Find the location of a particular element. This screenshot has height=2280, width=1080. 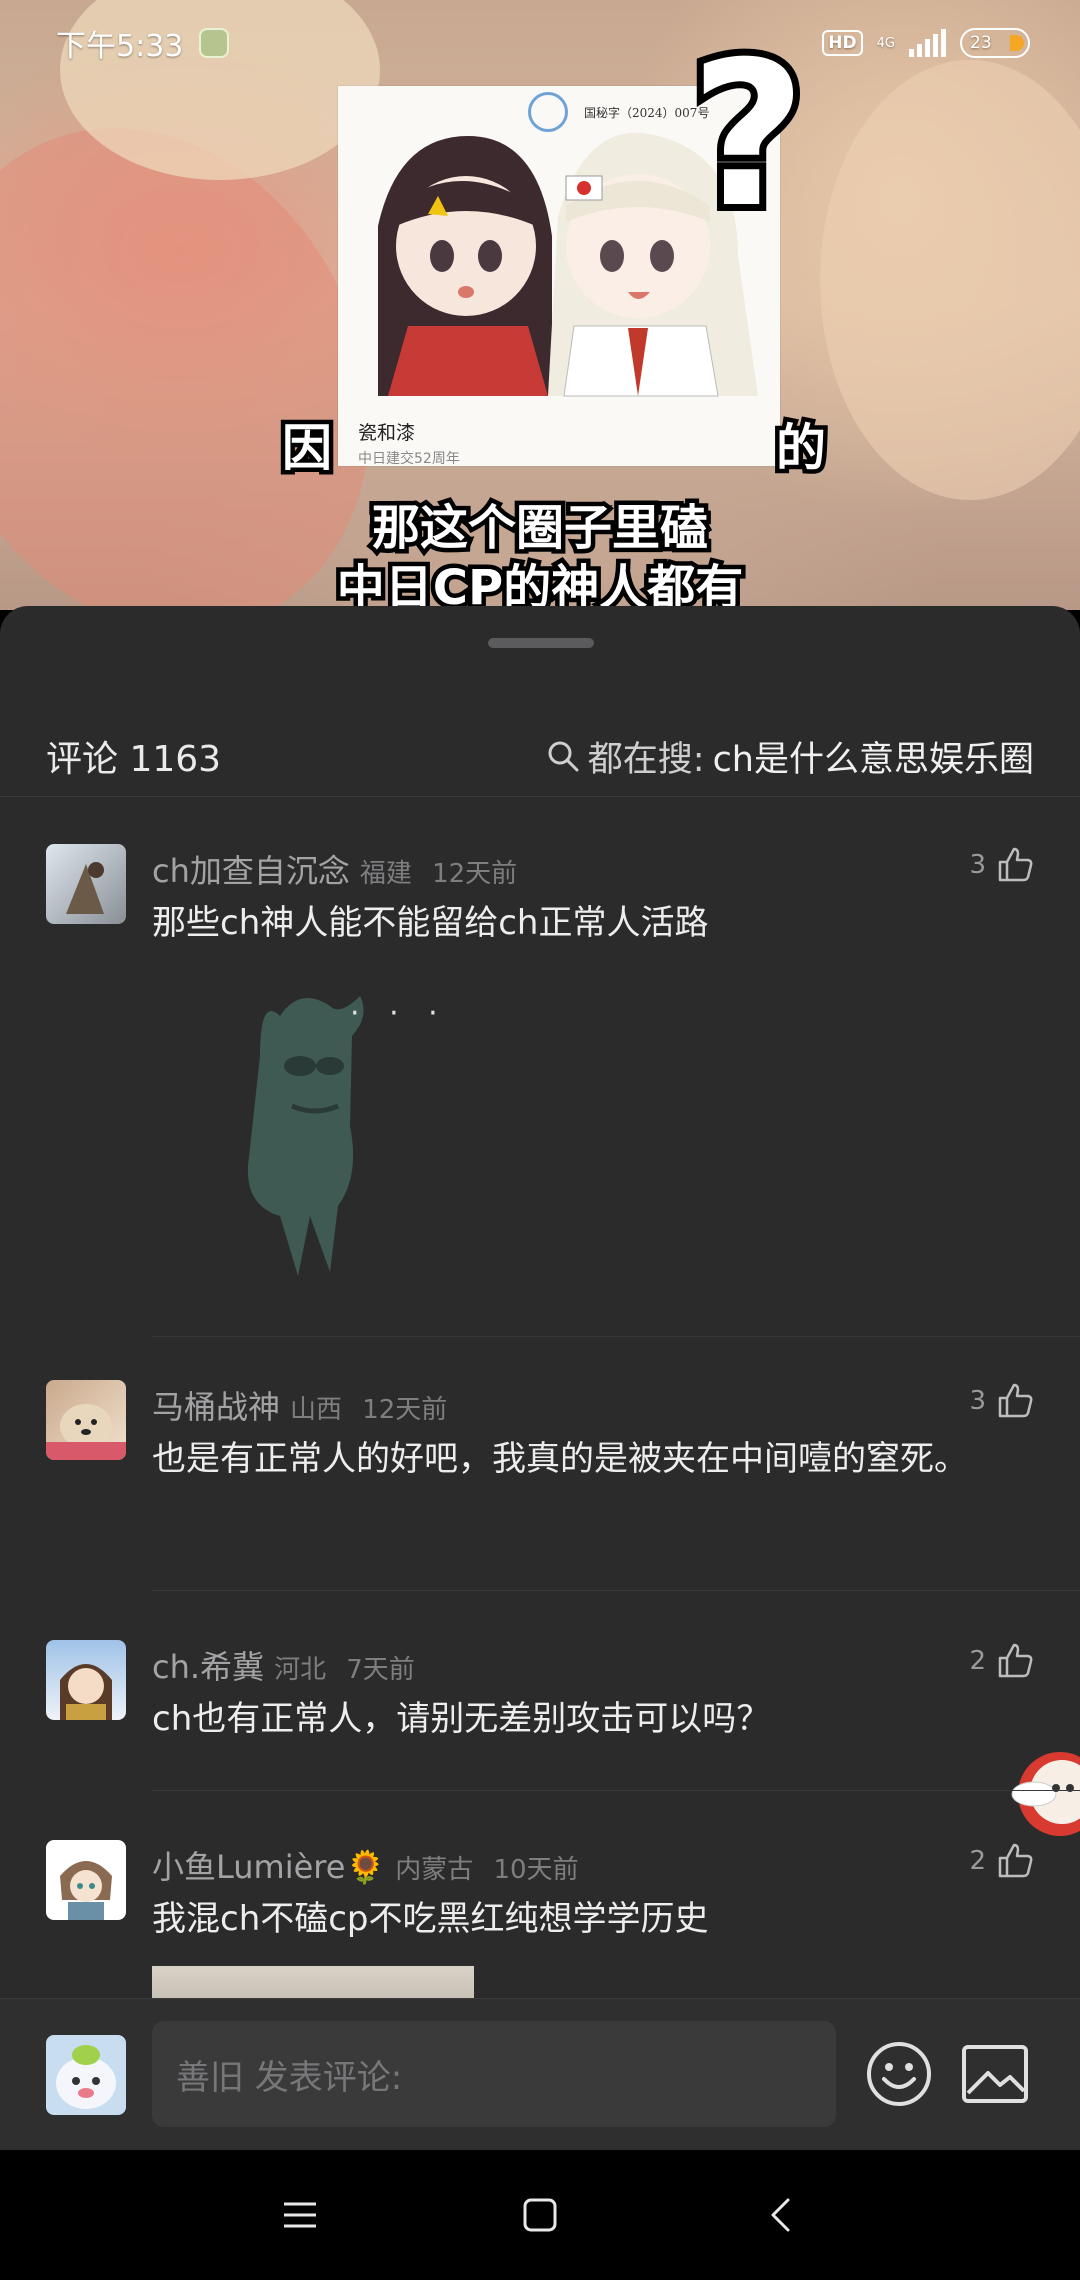

comment-meta: 马桶战神 山西 12天前 is located at coordinates (299, 1405).